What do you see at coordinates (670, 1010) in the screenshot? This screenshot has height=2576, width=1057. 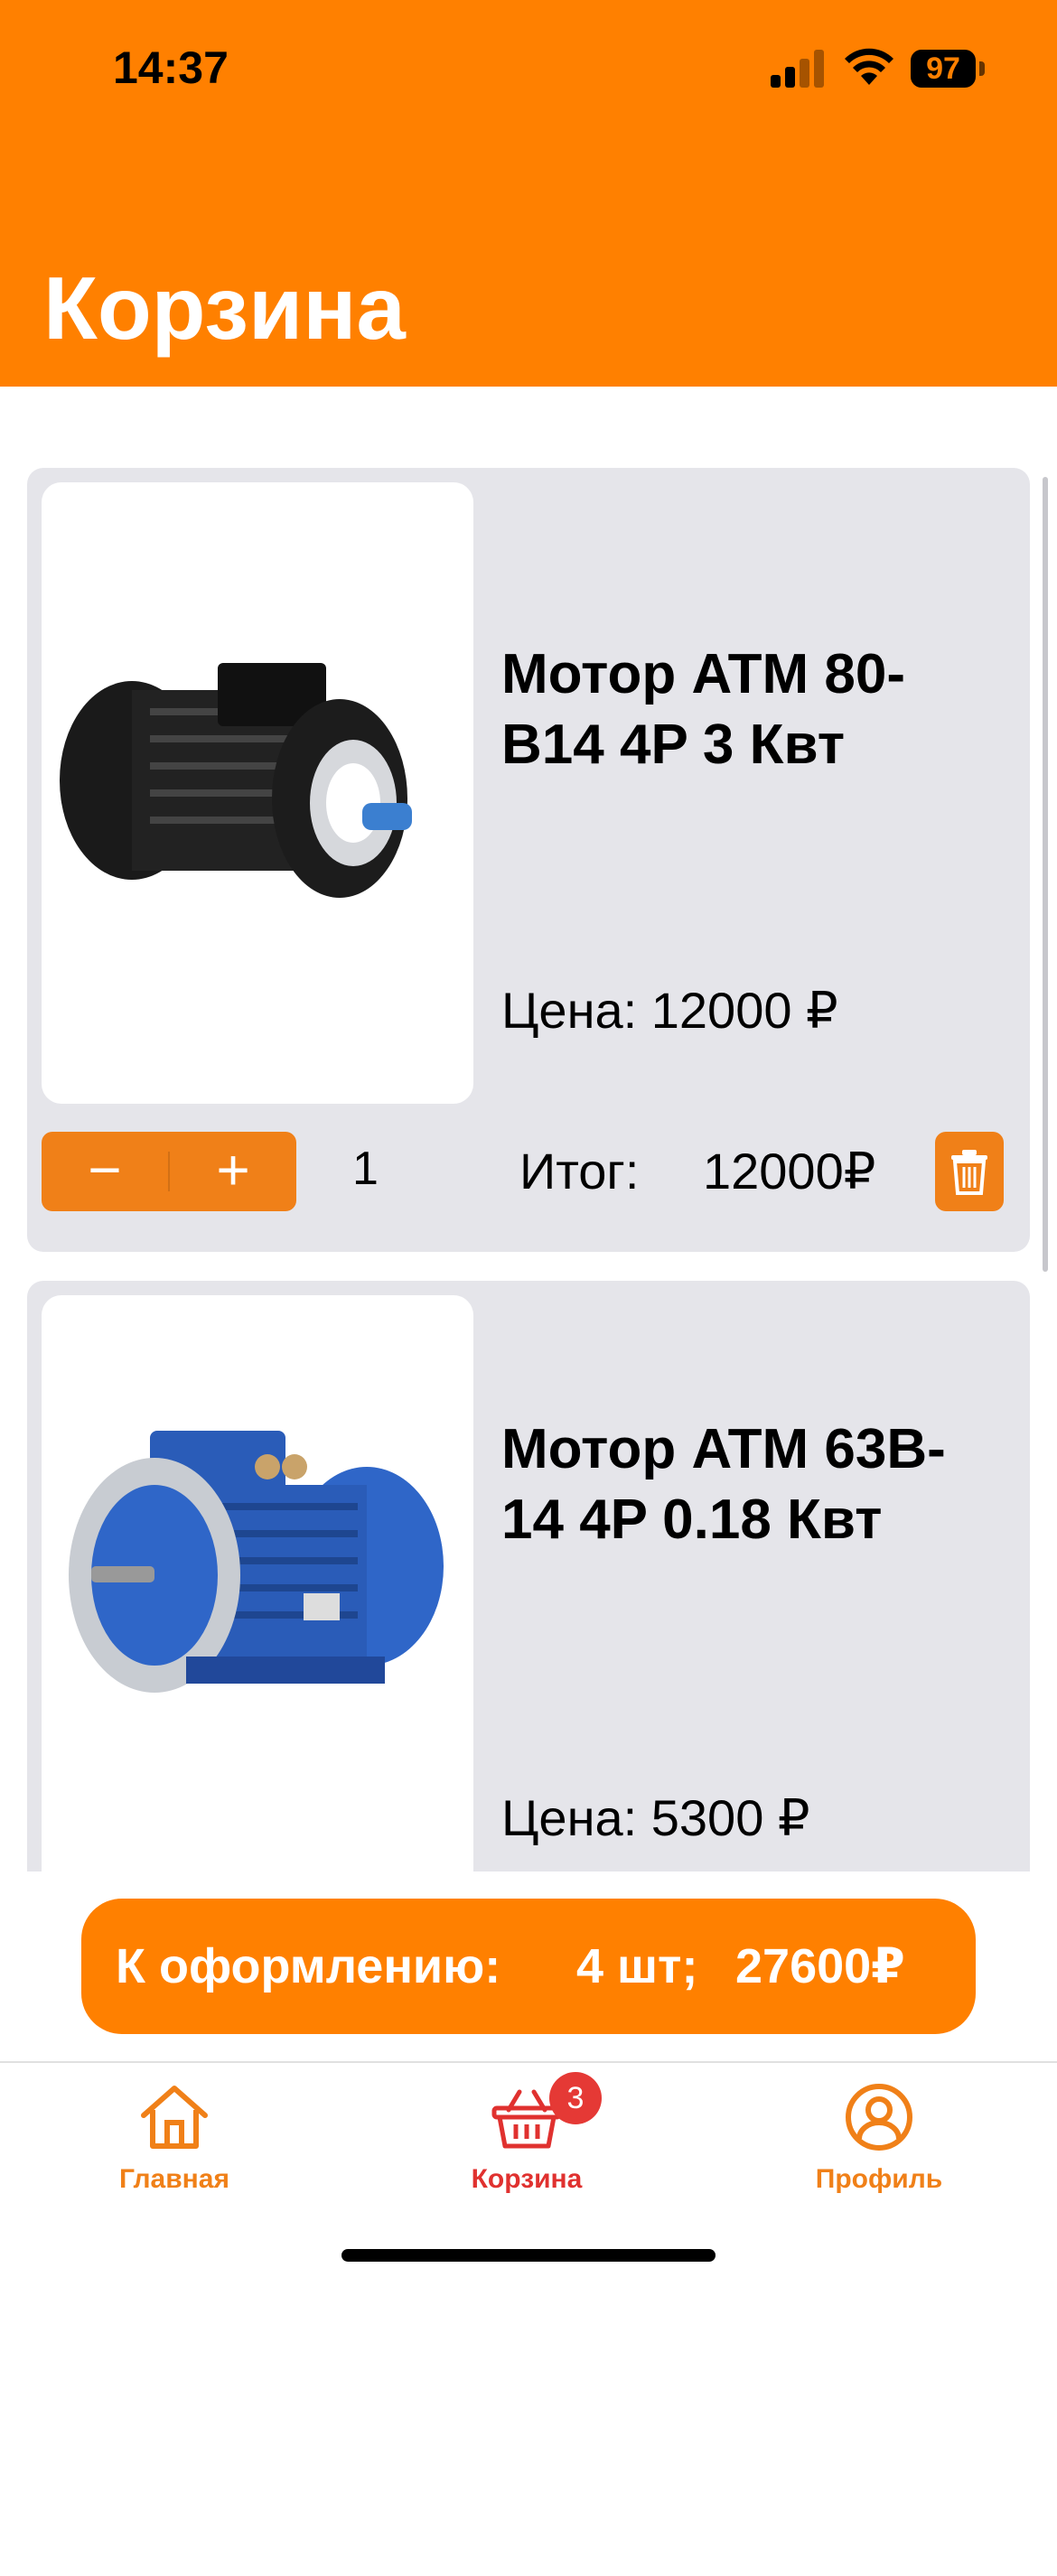 I see `product-price: Цена: 12000 ₽` at bounding box center [670, 1010].